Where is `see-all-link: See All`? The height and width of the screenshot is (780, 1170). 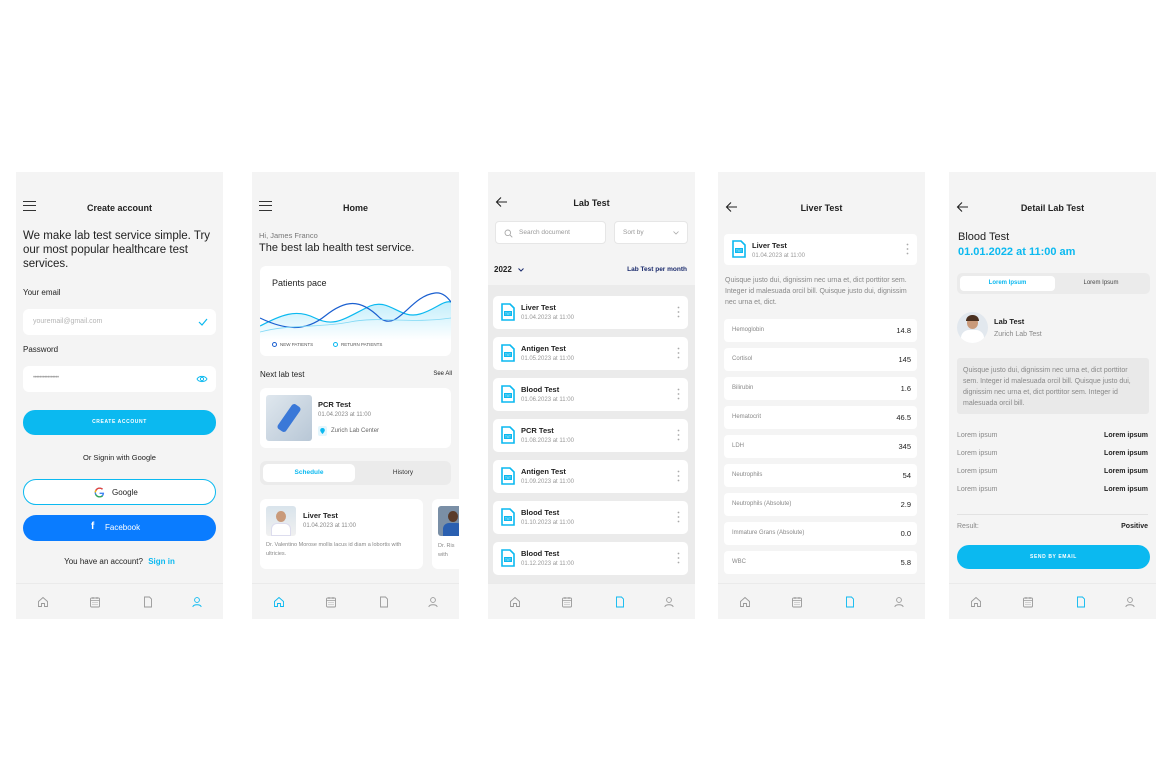
see-all-link: See All is located at coordinates (442, 374).